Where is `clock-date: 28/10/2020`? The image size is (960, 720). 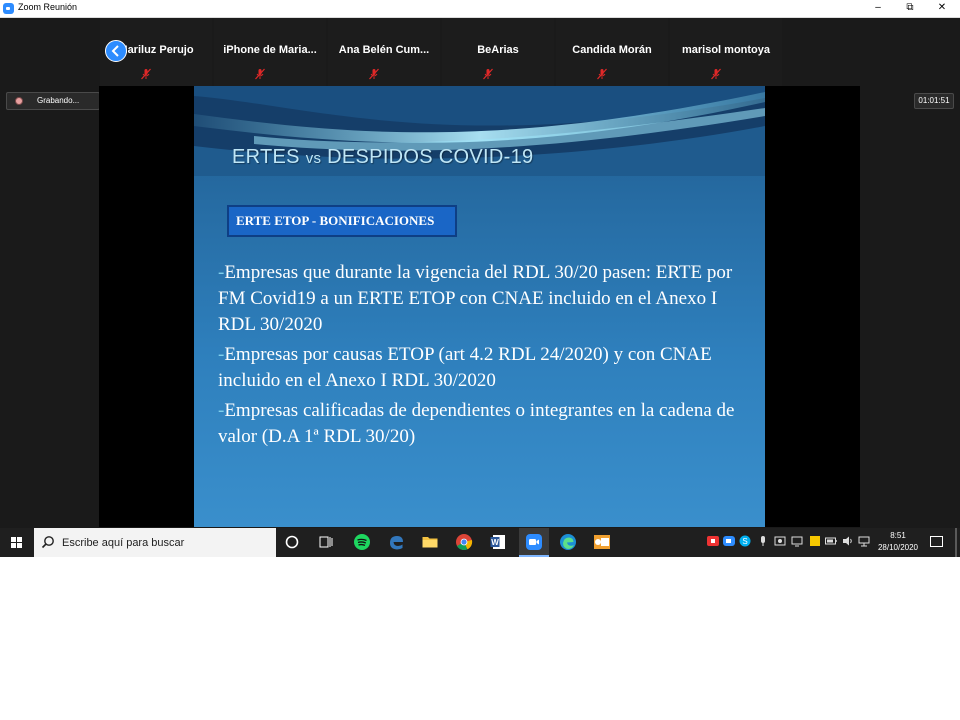 clock-date: 28/10/2020 is located at coordinates (898, 547).